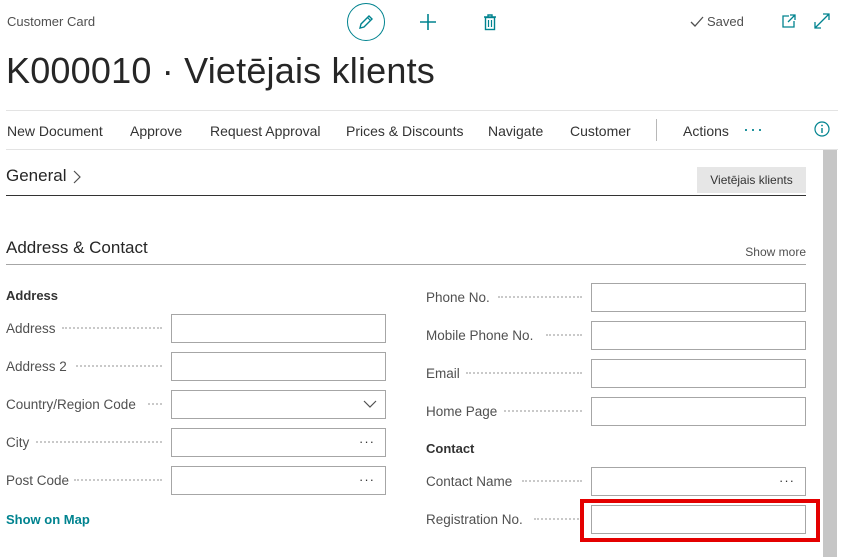  What do you see at coordinates (156, 131) in the screenshot?
I see `action-approve: Approve` at bounding box center [156, 131].